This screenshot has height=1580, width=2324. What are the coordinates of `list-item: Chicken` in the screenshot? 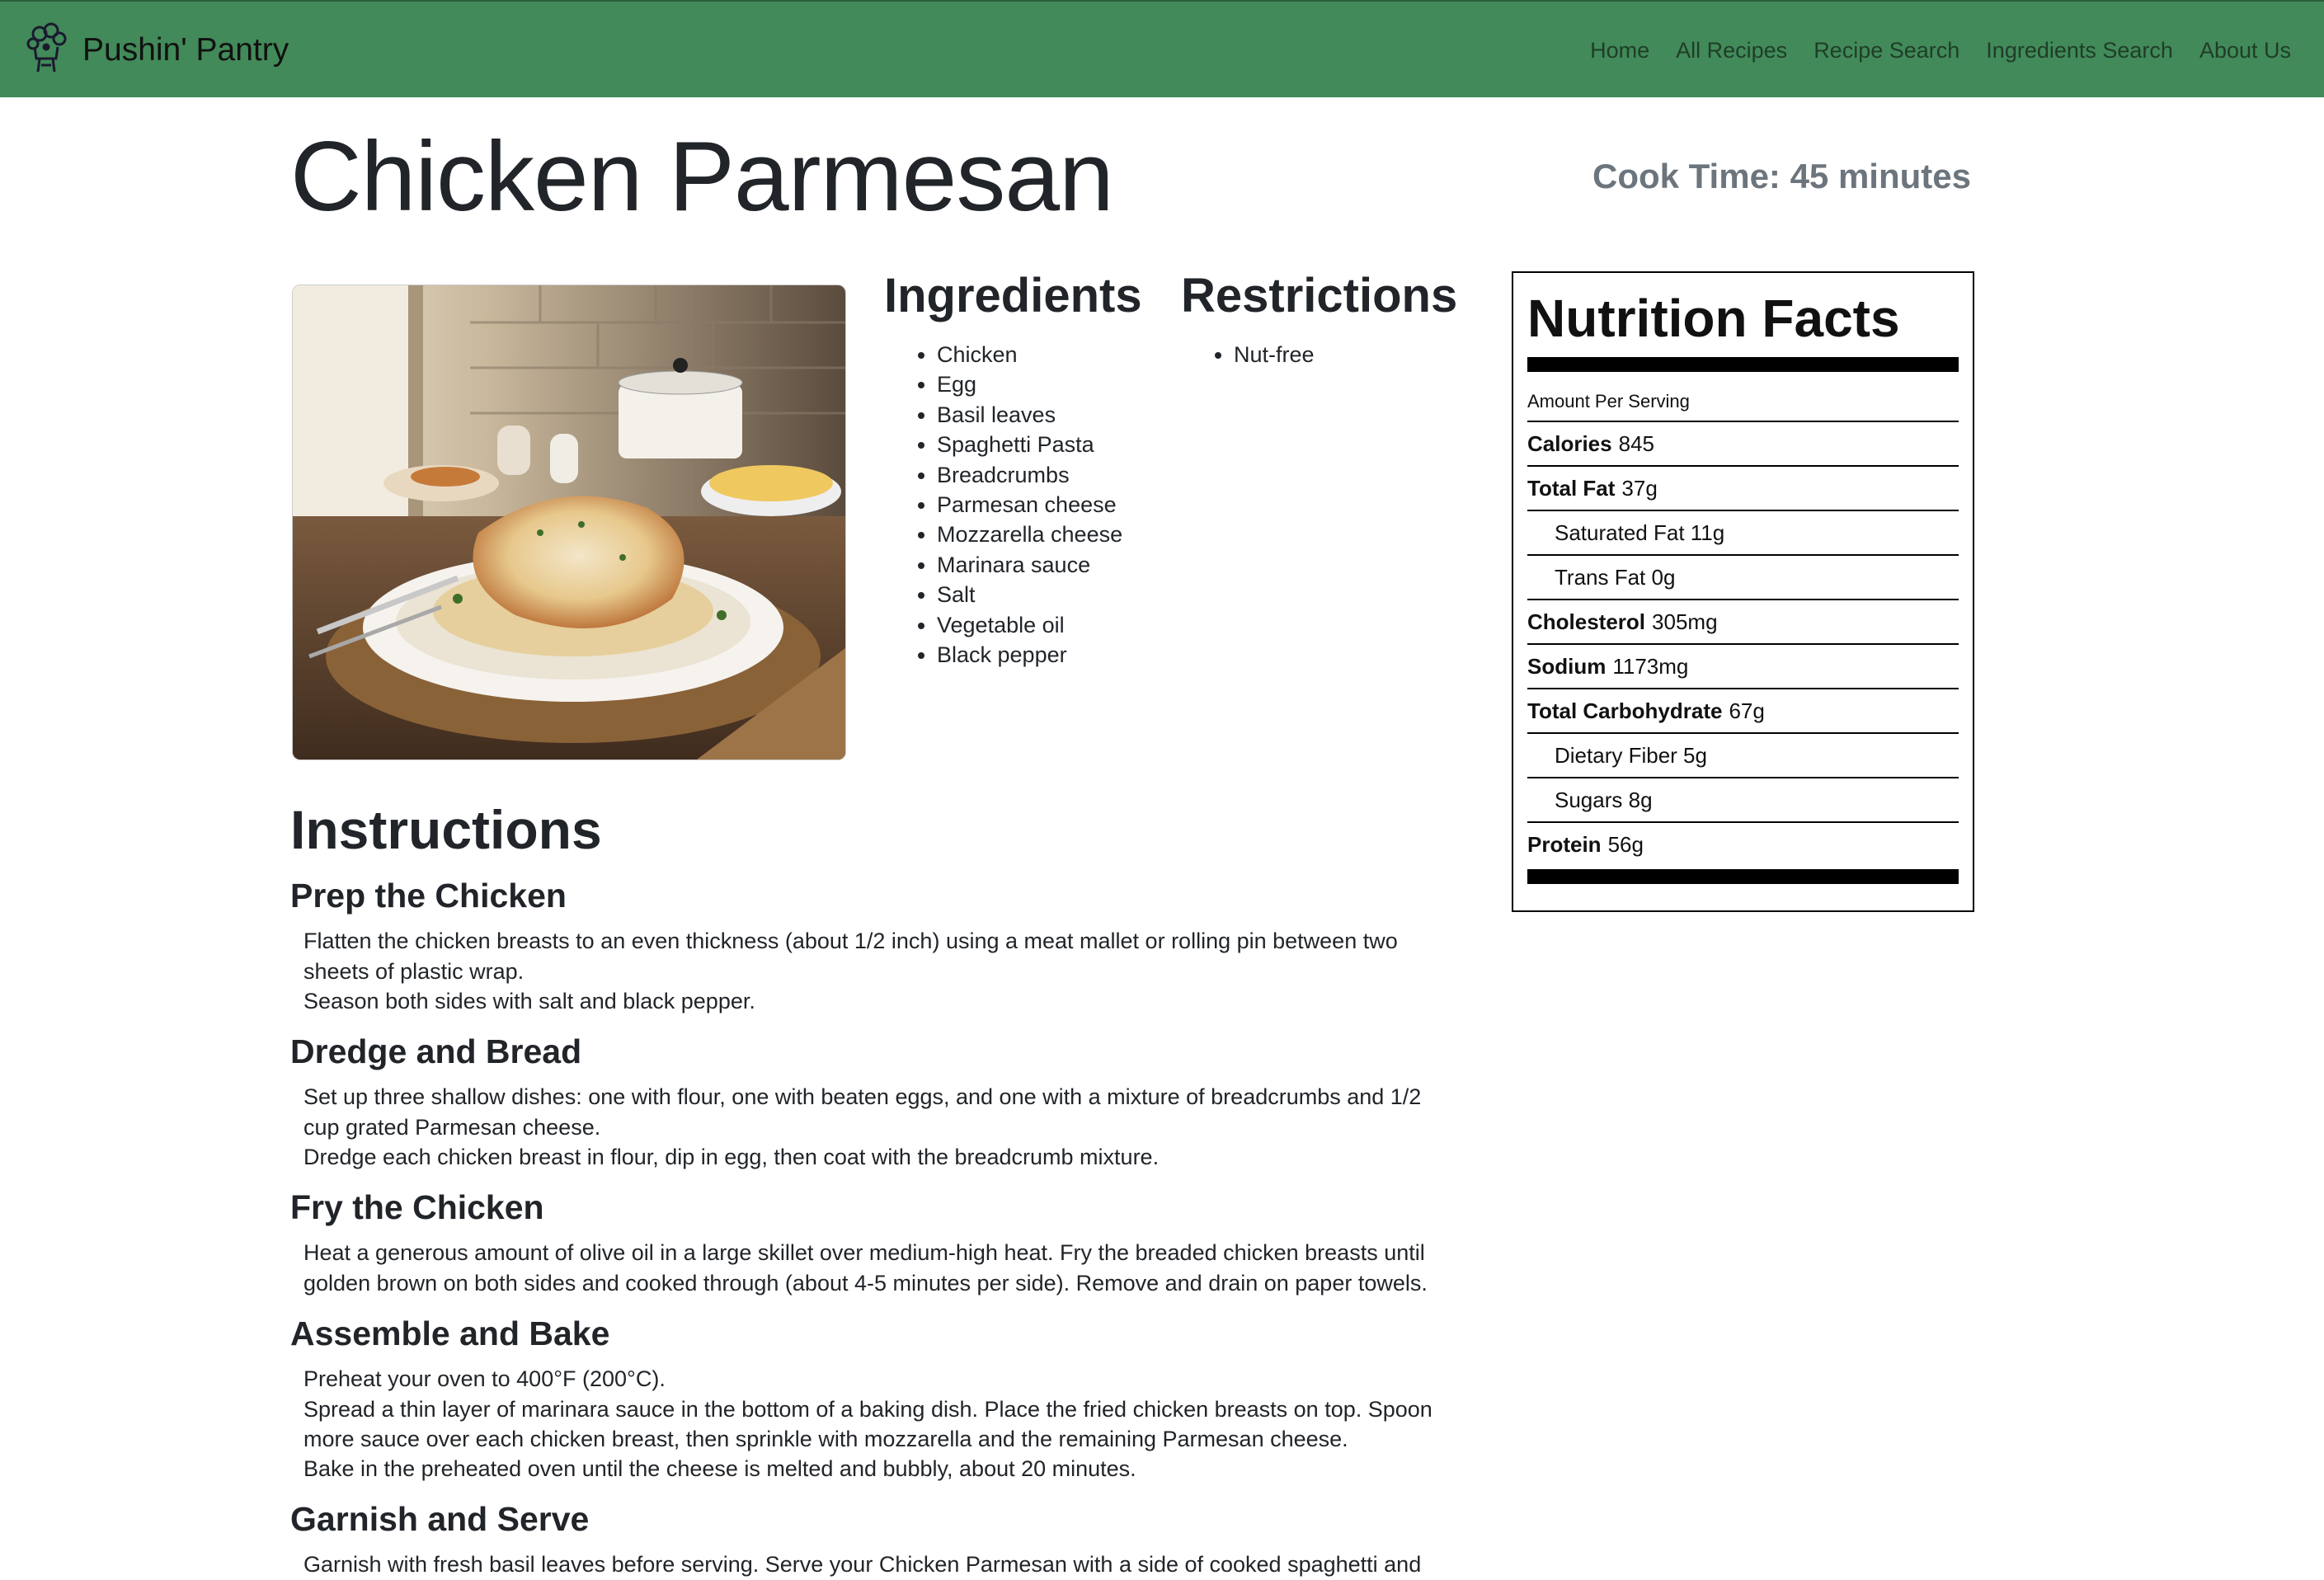 It's located at (1029, 354).